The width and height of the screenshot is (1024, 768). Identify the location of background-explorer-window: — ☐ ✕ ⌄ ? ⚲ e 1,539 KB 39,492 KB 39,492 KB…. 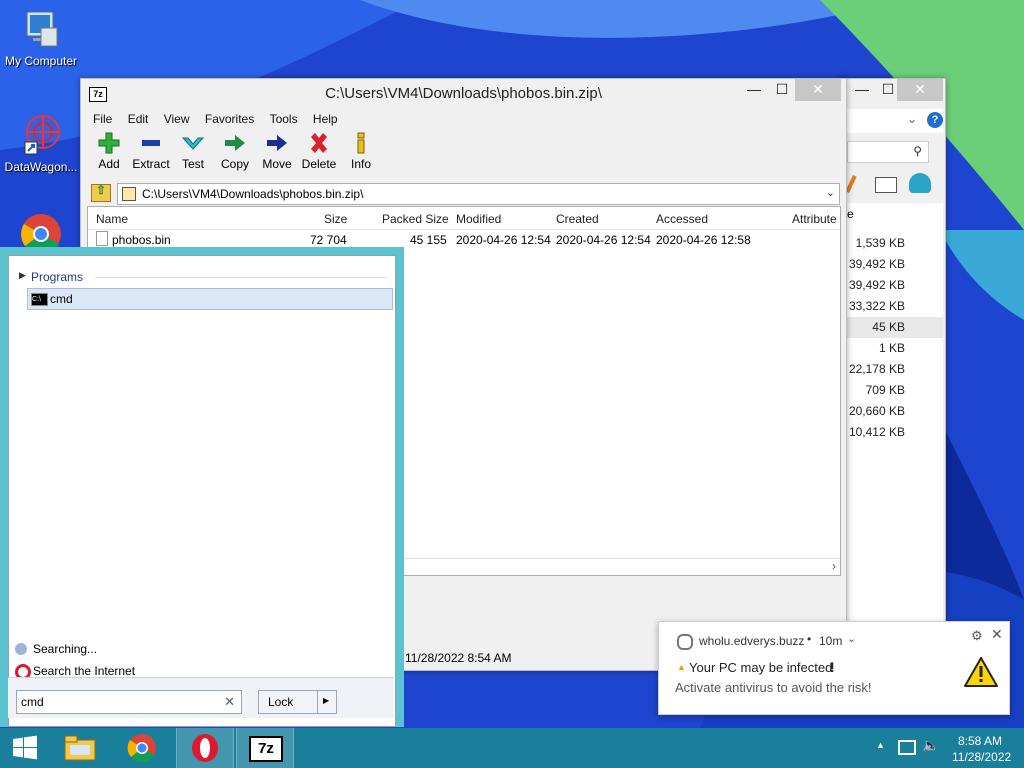
(892, 363).